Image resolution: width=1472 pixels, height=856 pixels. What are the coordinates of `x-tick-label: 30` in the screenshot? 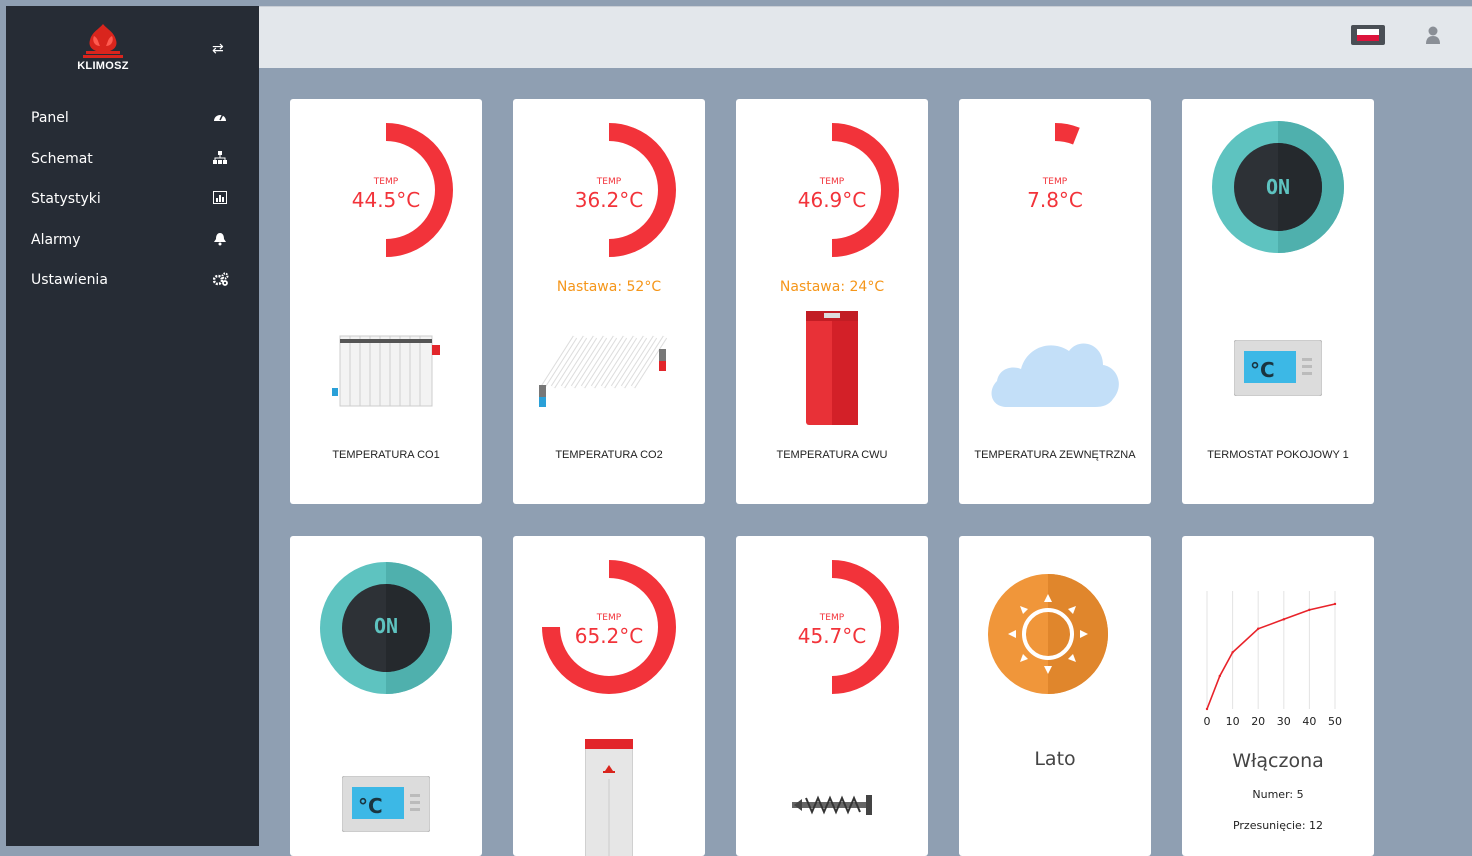 It's located at (1284, 721).